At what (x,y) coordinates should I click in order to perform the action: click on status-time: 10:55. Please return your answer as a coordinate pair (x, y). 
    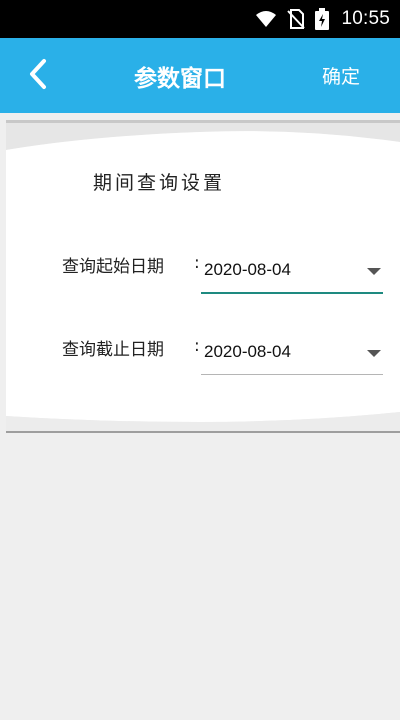
    Looking at the image, I should click on (365, 18).